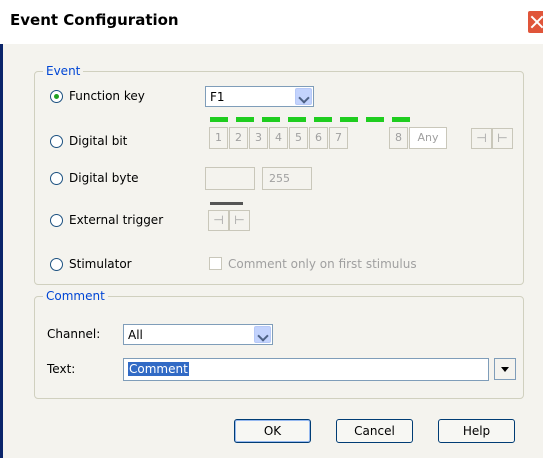 This screenshot has height=458, width=543. Describe the element at coordinates (116, 220) in the screenshot. I see `external-trigger-label: External trigger` at that location.